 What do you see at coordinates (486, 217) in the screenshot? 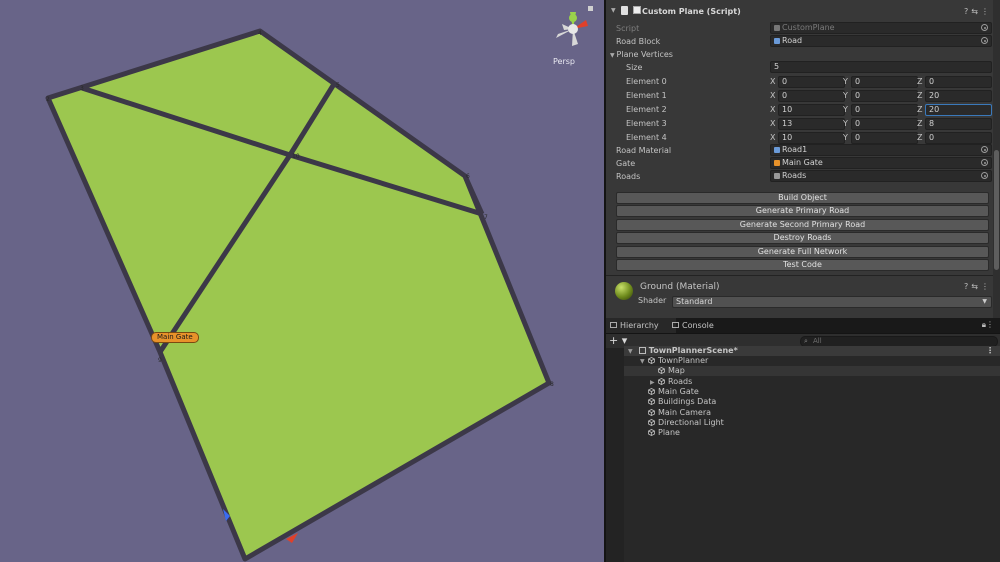
I see `vertex-label: 7` at bounding box center [486, 217].